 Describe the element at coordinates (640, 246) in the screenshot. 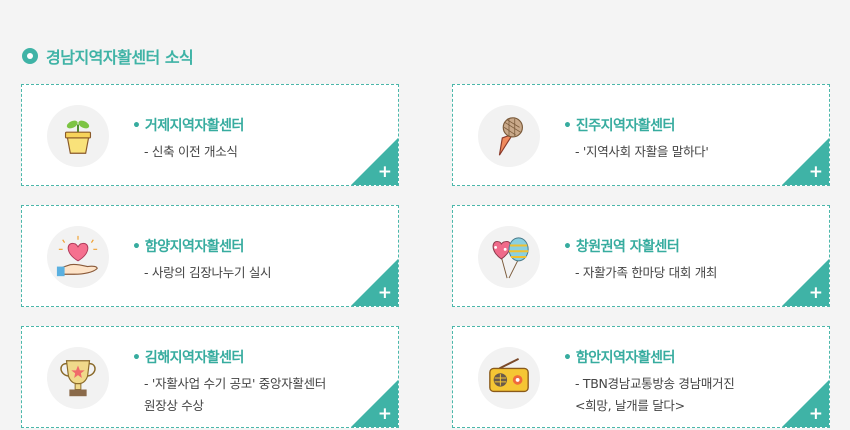

I see `card-title: 창원권역 자활센터` at that location.